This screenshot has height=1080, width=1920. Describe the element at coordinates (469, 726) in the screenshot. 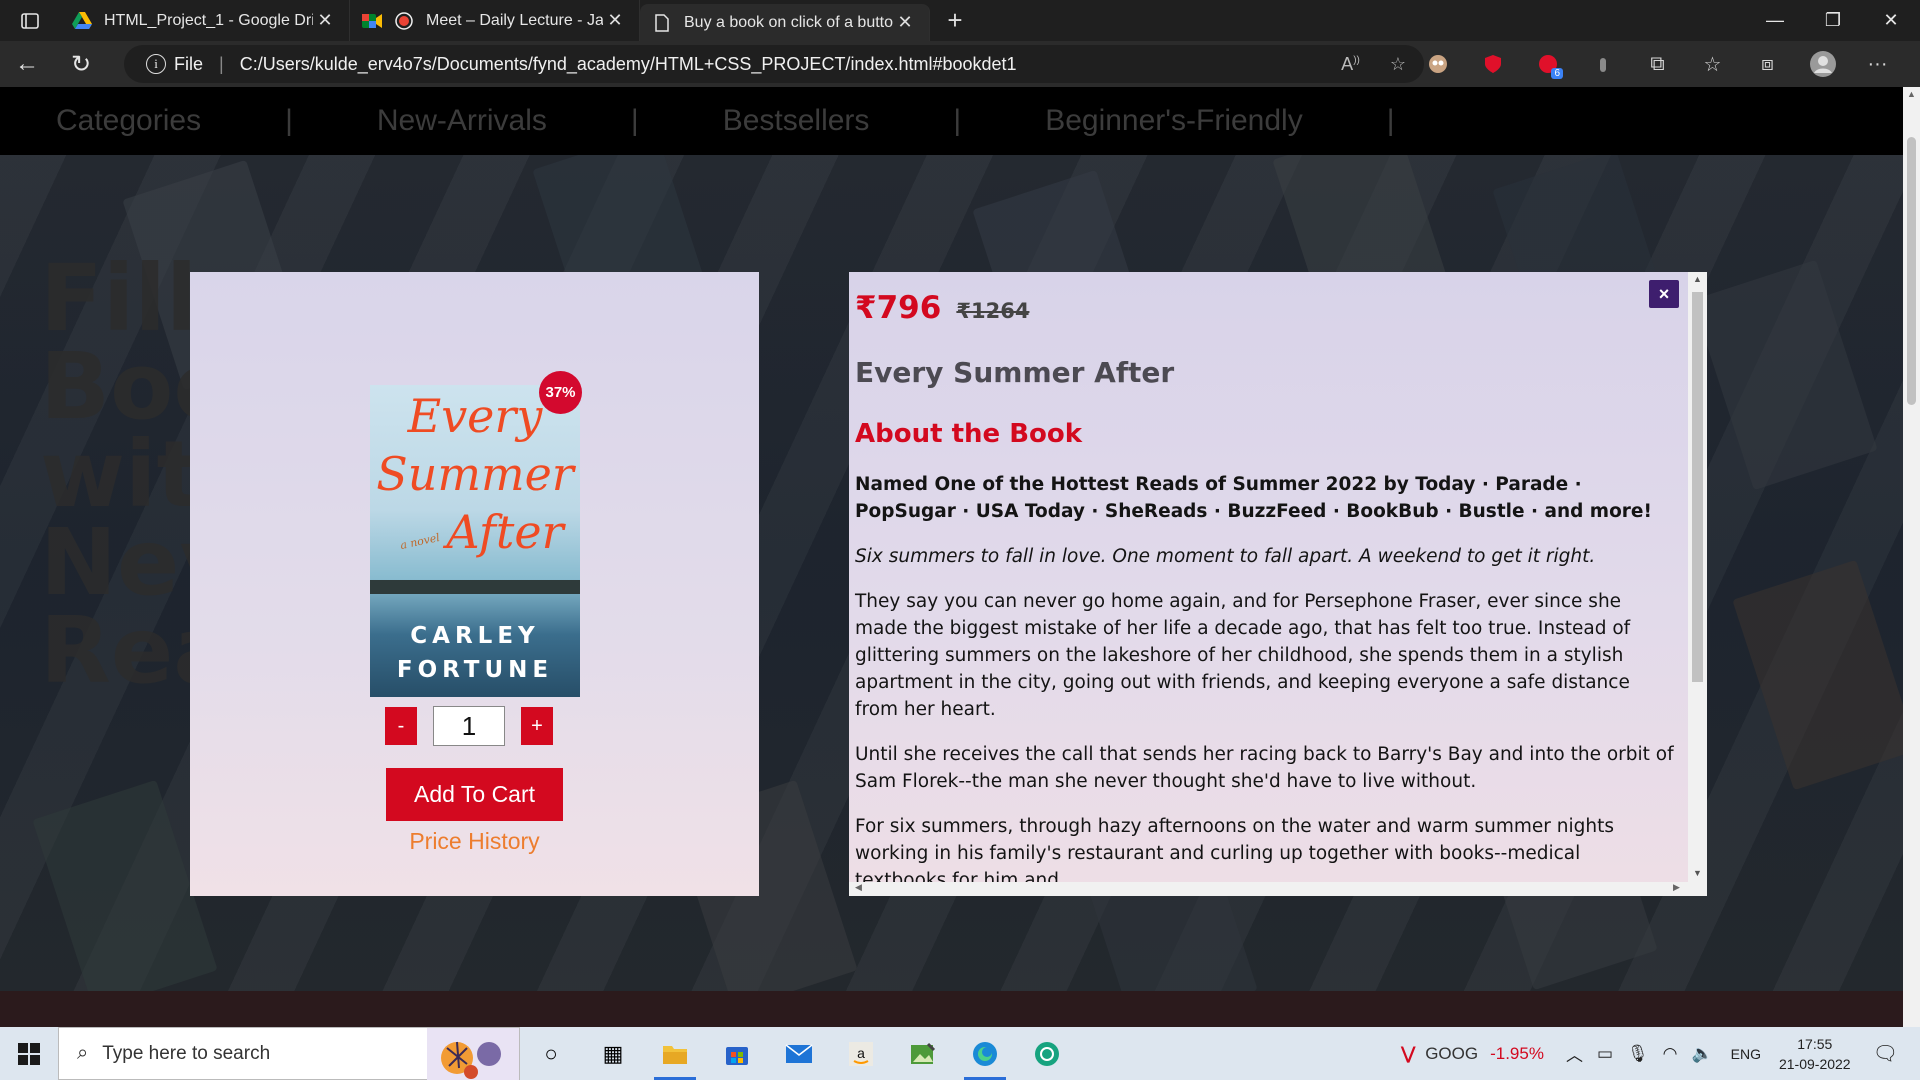

I see `quantity-input` at that location.